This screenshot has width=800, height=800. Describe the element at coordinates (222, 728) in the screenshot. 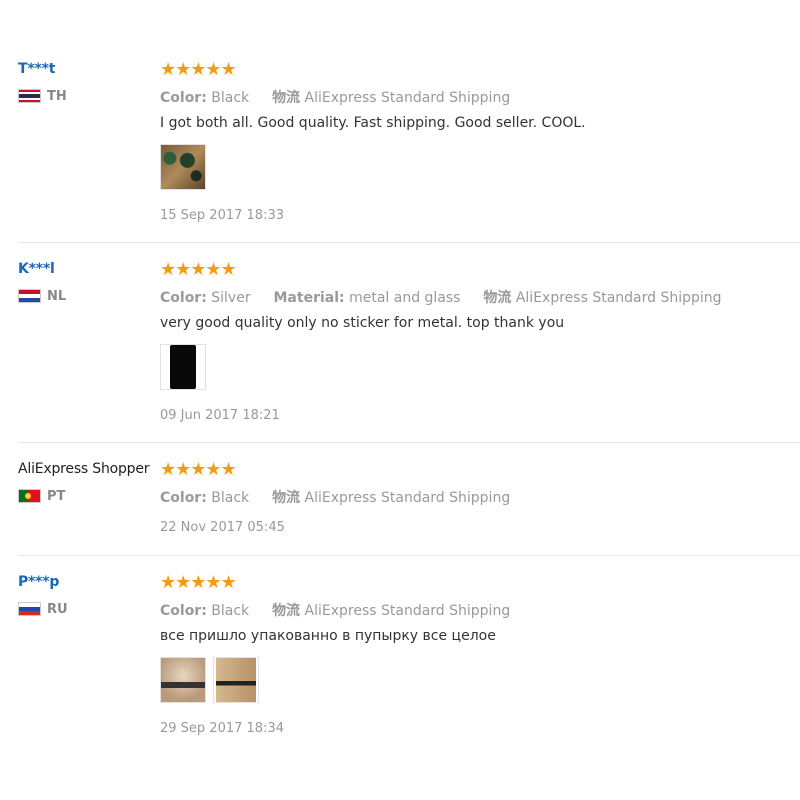

I see `review-date: 29 Sep 2017 18:34` at that location.